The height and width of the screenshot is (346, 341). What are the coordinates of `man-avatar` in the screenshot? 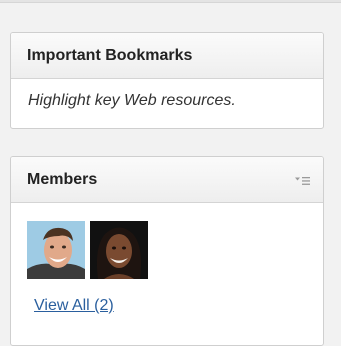 It's located at (56, 250).